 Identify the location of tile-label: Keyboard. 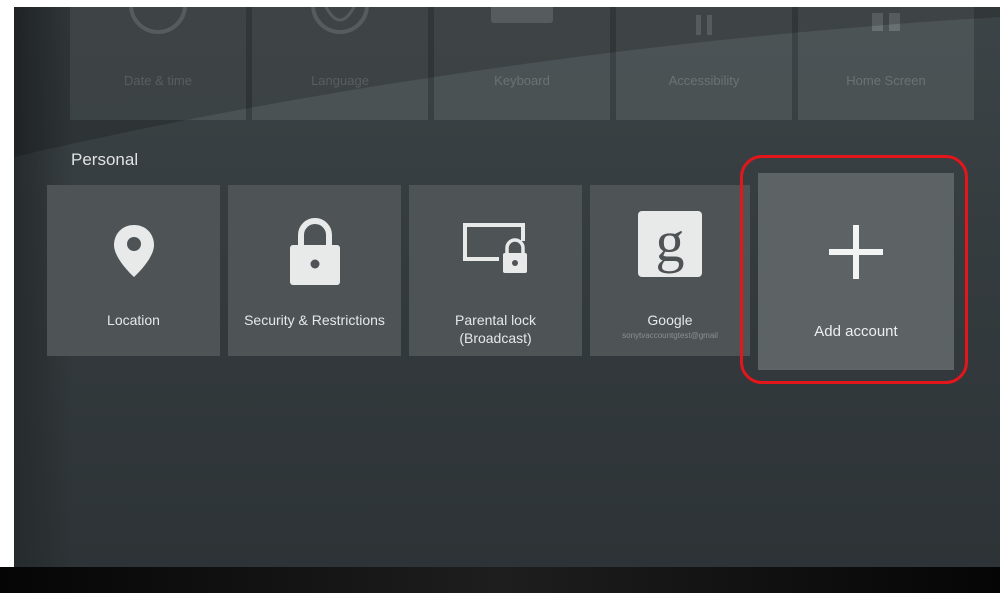
(522, 80).